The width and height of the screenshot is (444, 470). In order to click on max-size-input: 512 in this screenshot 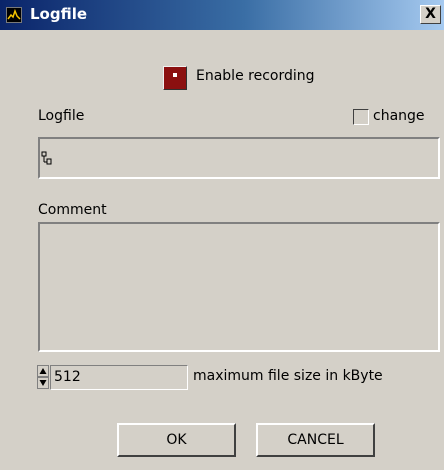, I will do `click(119, 377)`.